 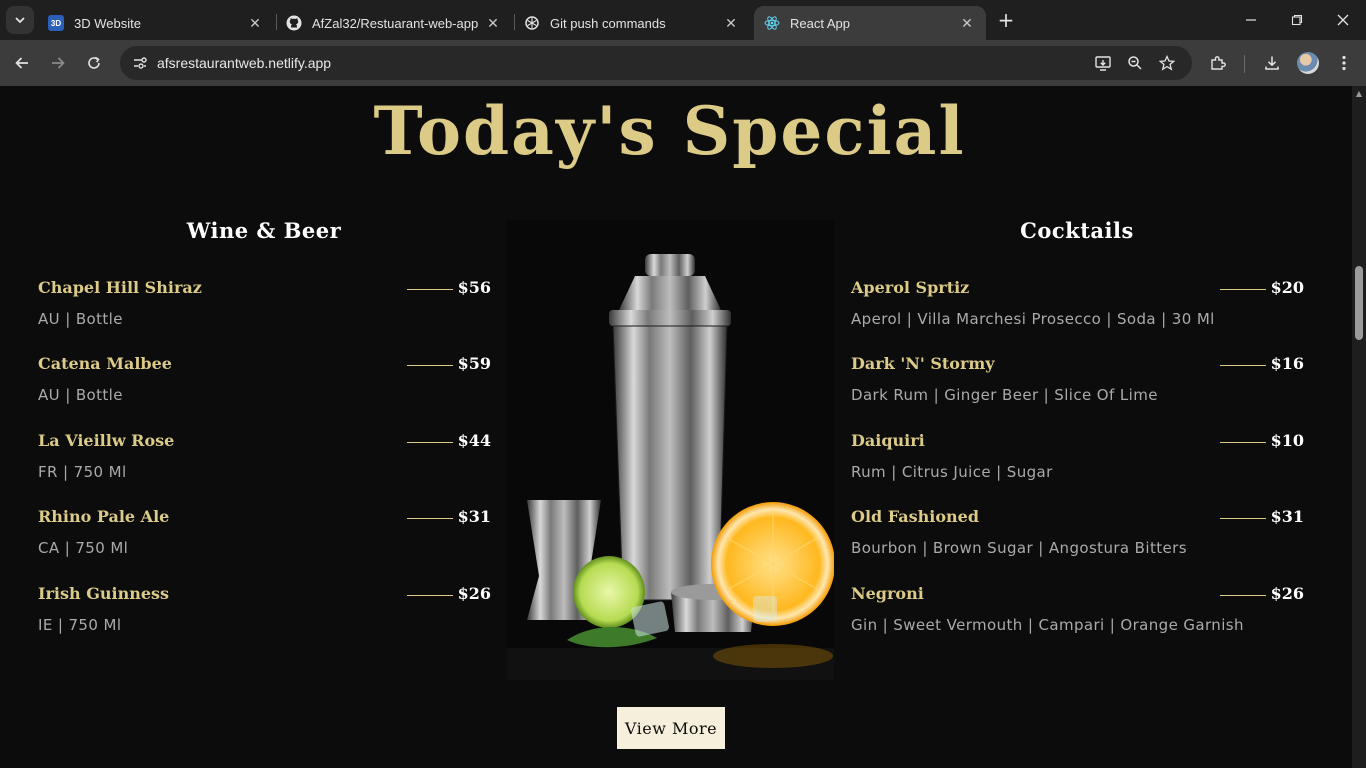 I want to click on item-name: La Vieillw Rose, so click(x=106, y=440).